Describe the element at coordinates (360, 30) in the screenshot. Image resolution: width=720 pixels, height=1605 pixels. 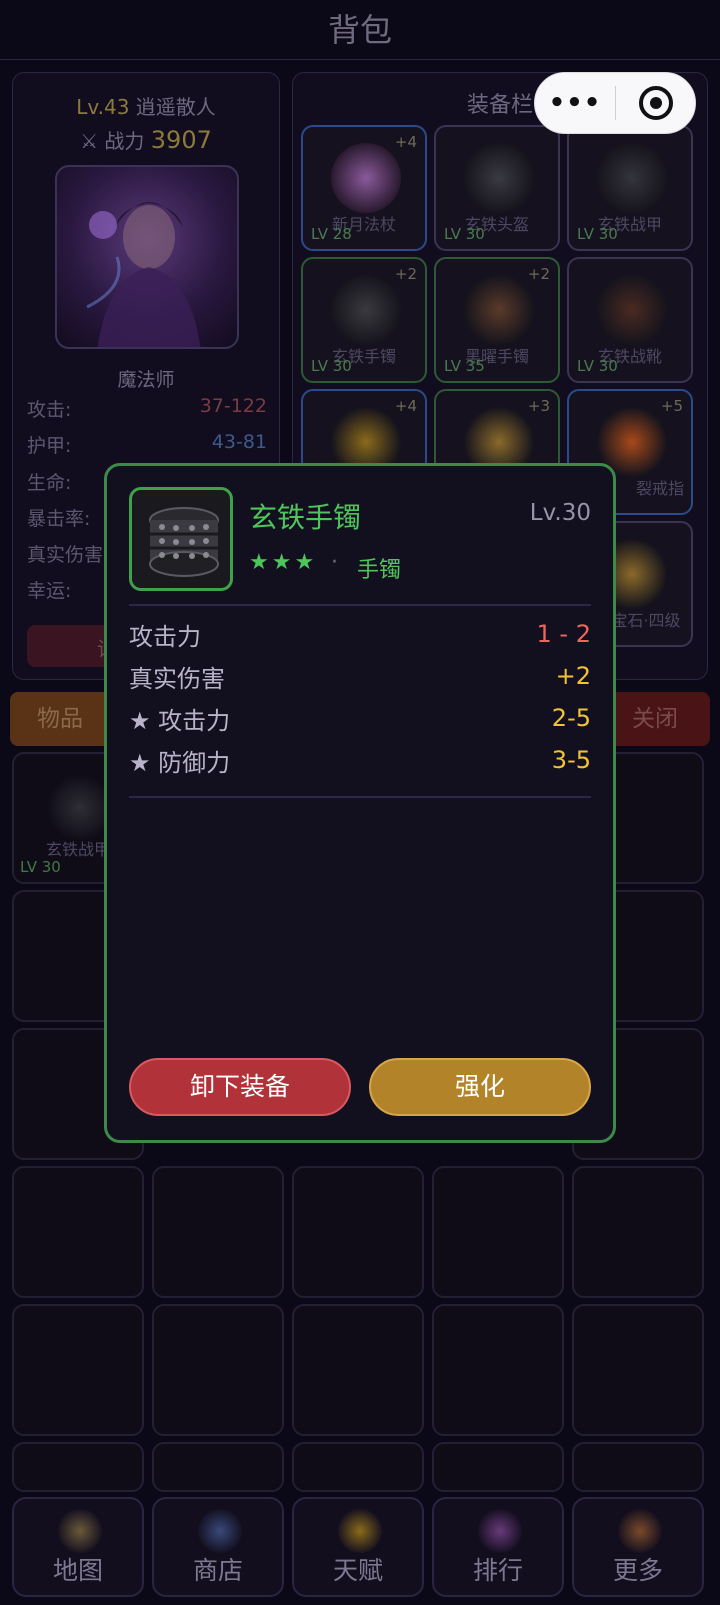
I see `page-title: 背包` at that location.